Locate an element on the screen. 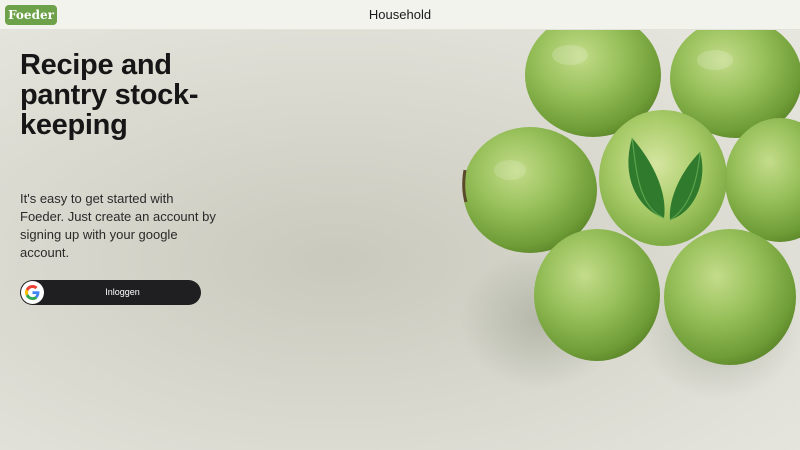 Image resolution: width=800 pixels, height=450 pixels. top-bar: Foeder Household is located at coordinates (400, 15).